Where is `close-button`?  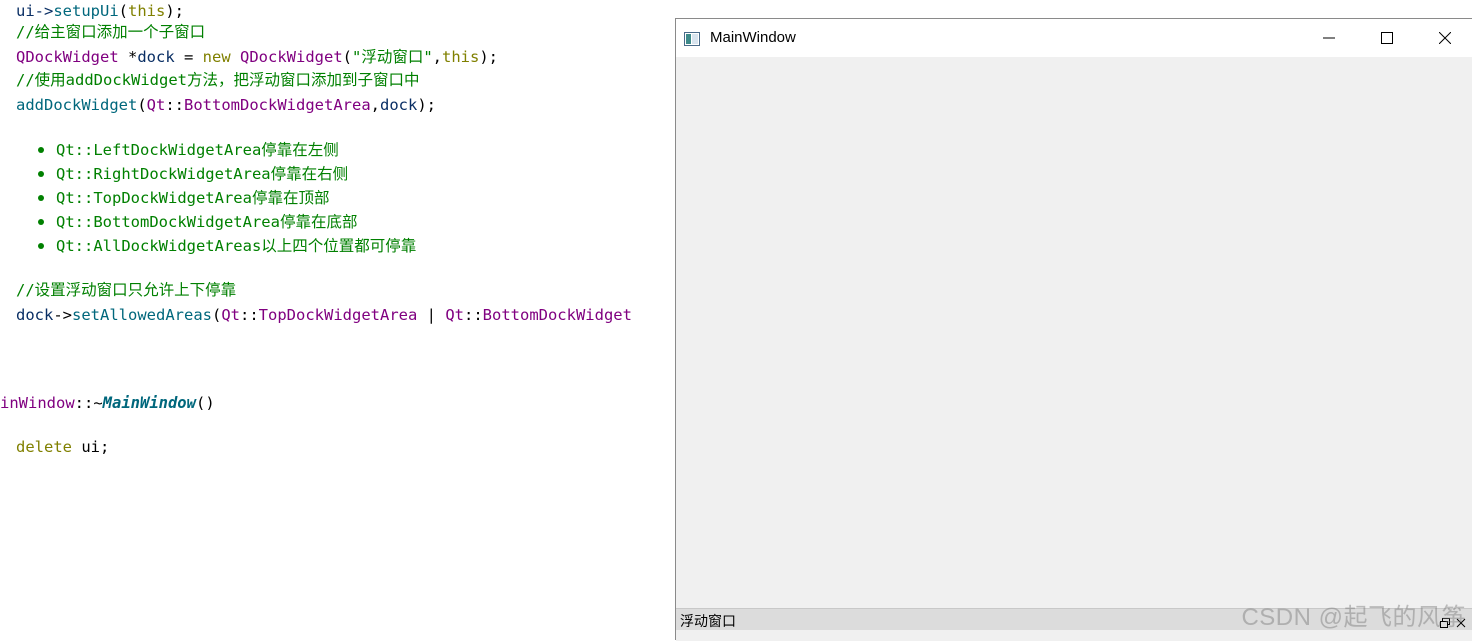 close-button is located at coordinates (1444, 38).